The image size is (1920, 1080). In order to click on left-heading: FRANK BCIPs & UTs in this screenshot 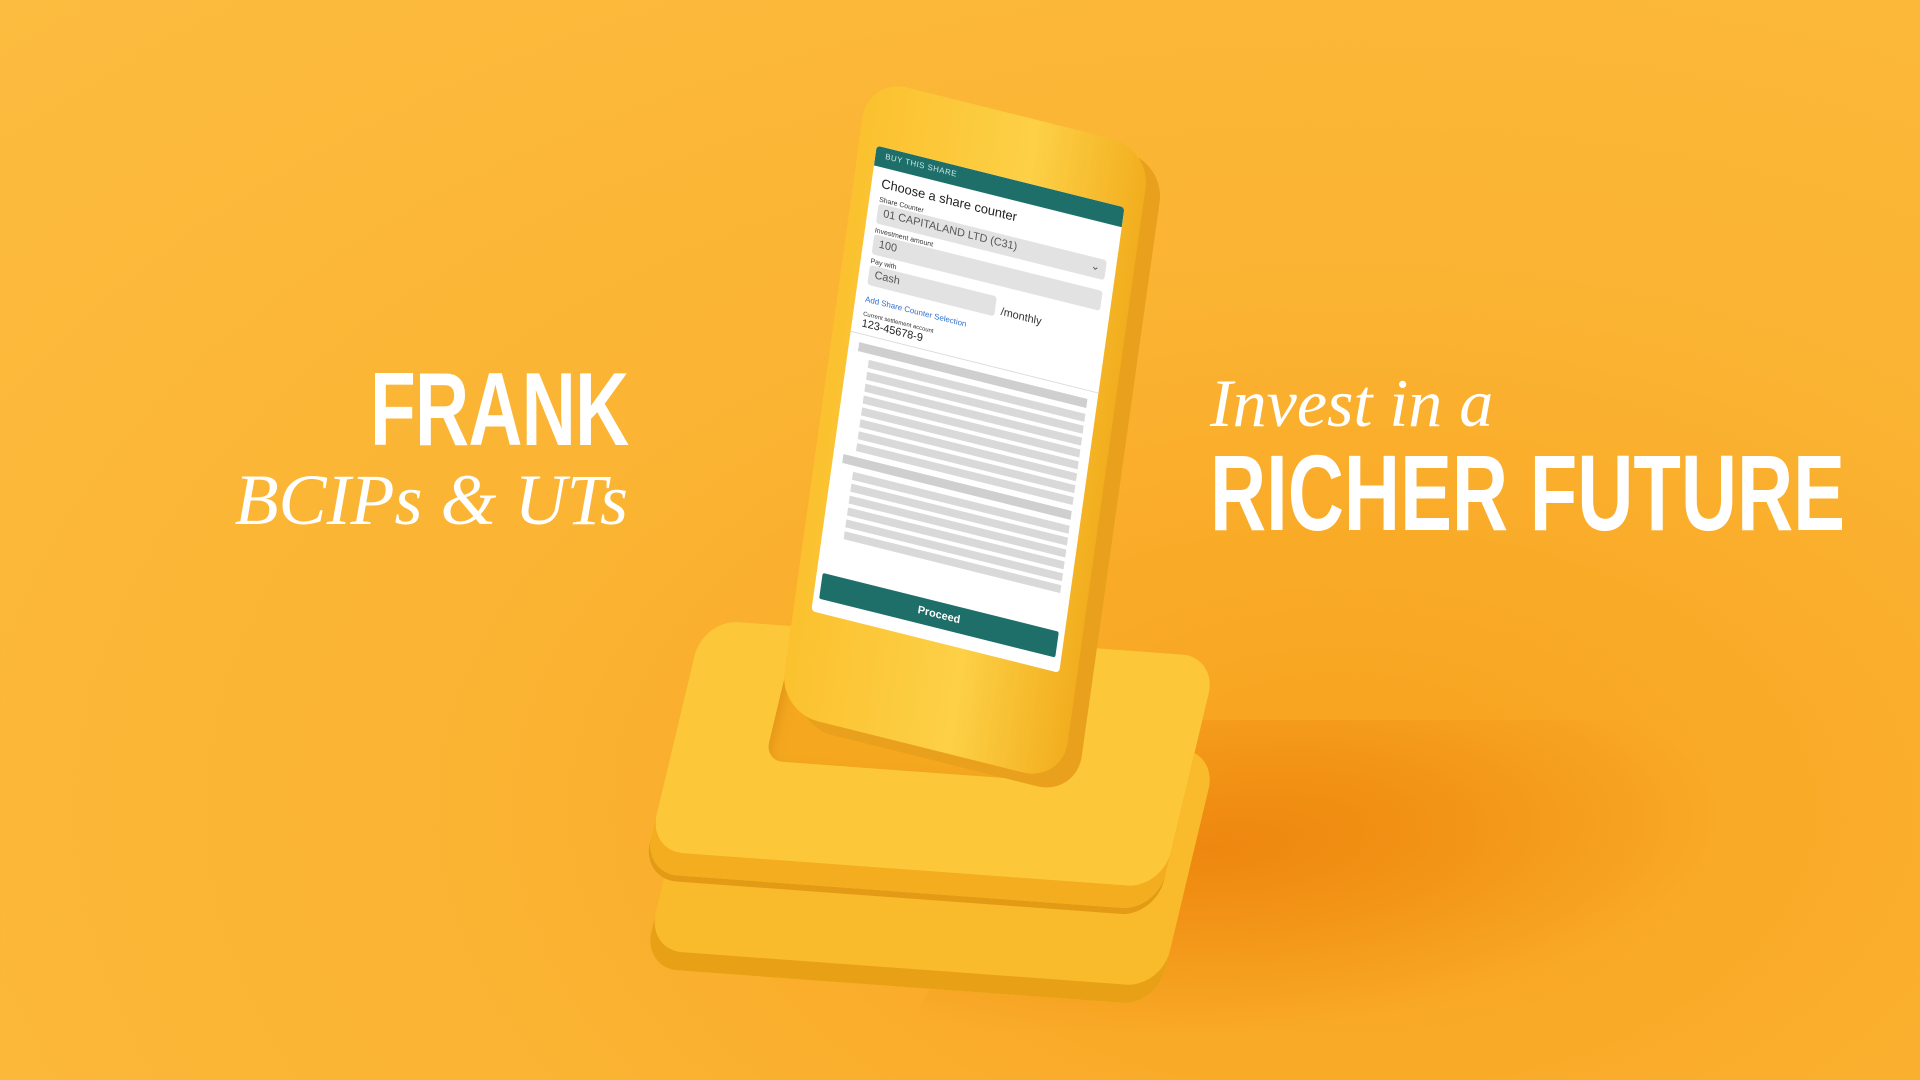, I will do `click(431, 446)`.